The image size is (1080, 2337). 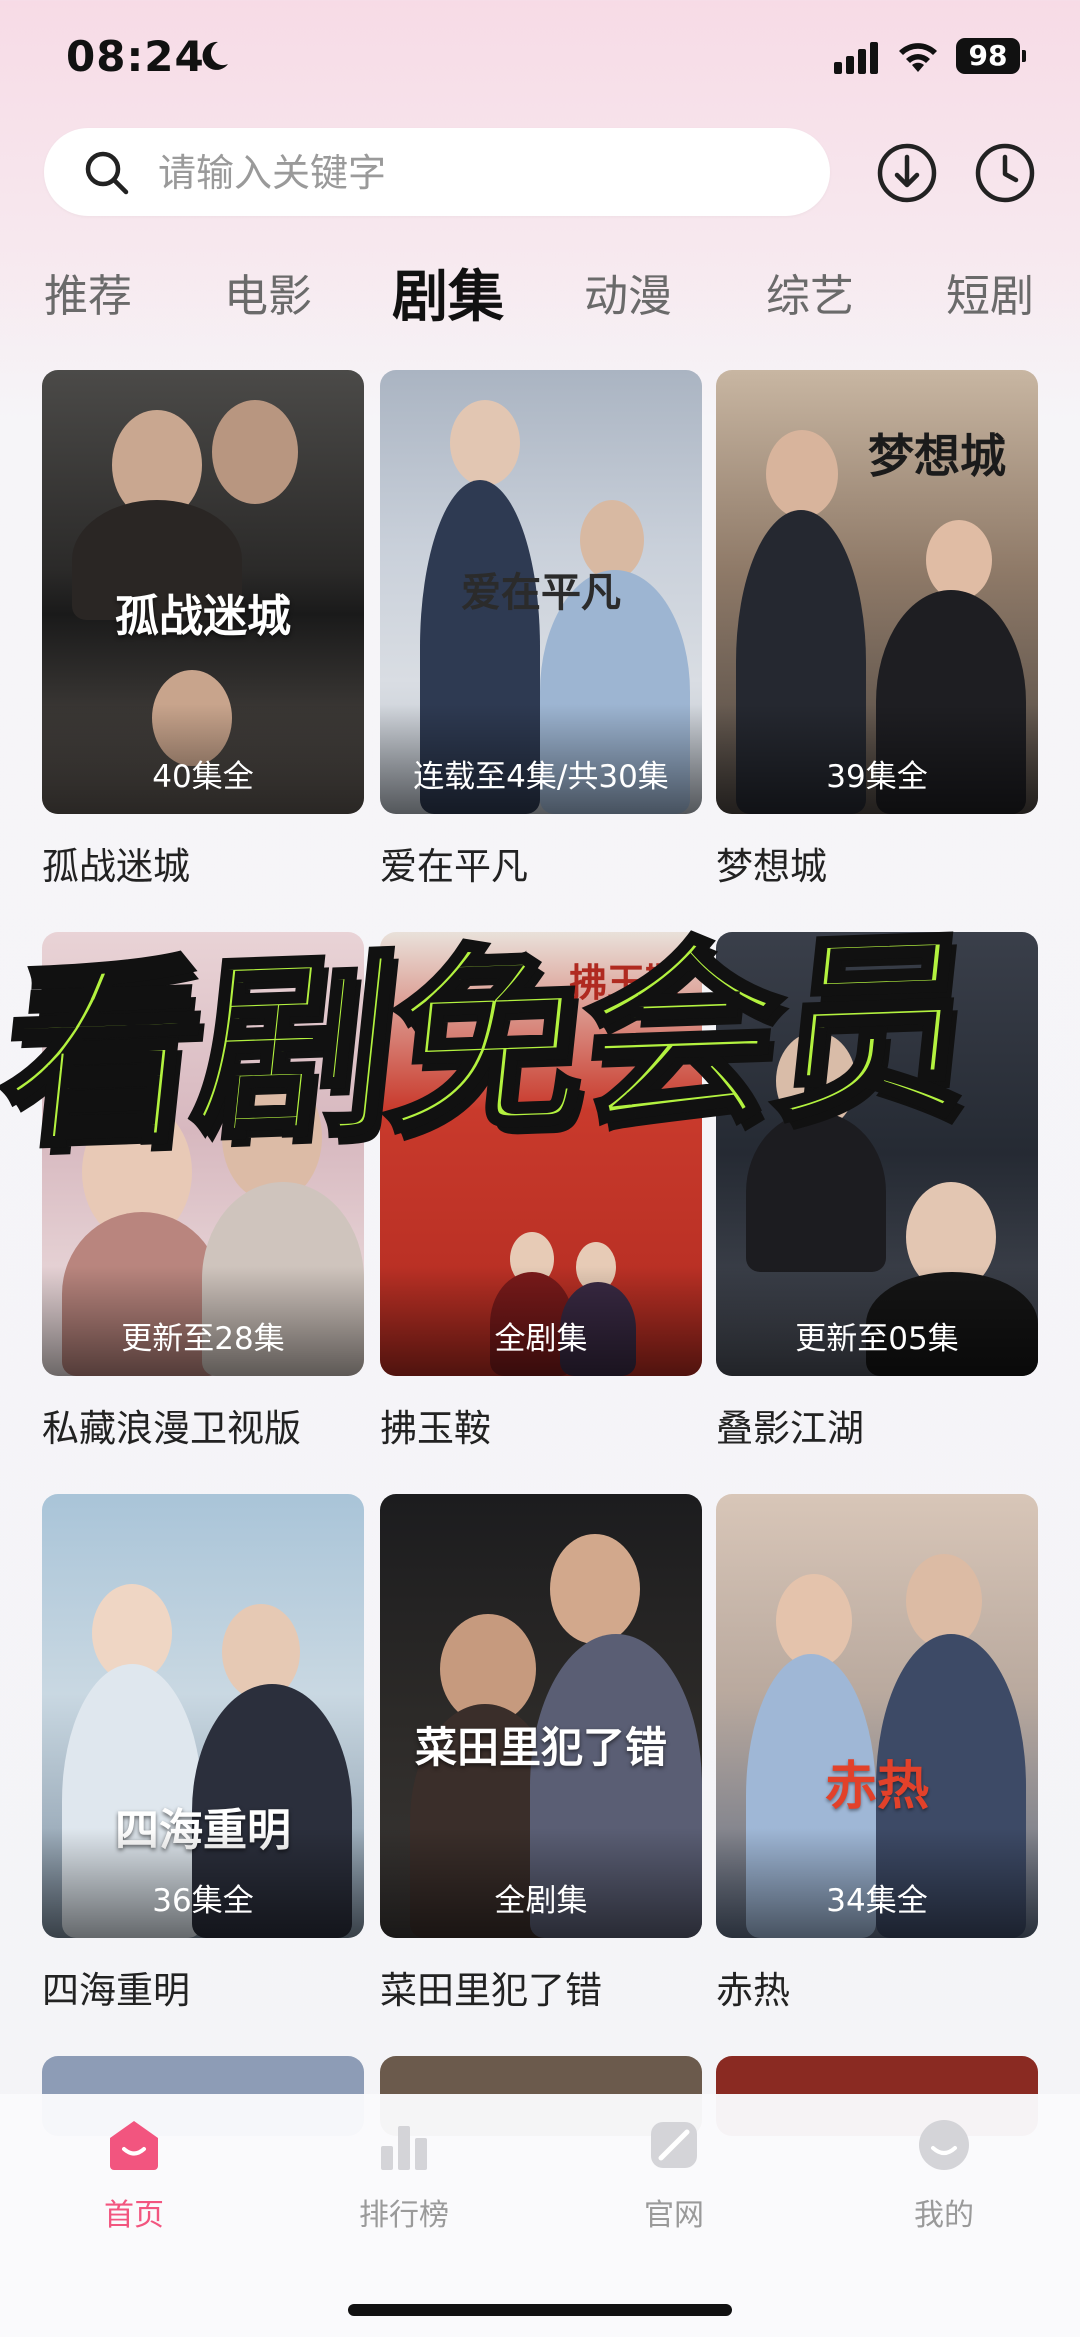 What do you see at coordinates (541, 1425) in the screenshot?
I see `show-title: 拂玉鞍` at bounding box center [541, 1425].